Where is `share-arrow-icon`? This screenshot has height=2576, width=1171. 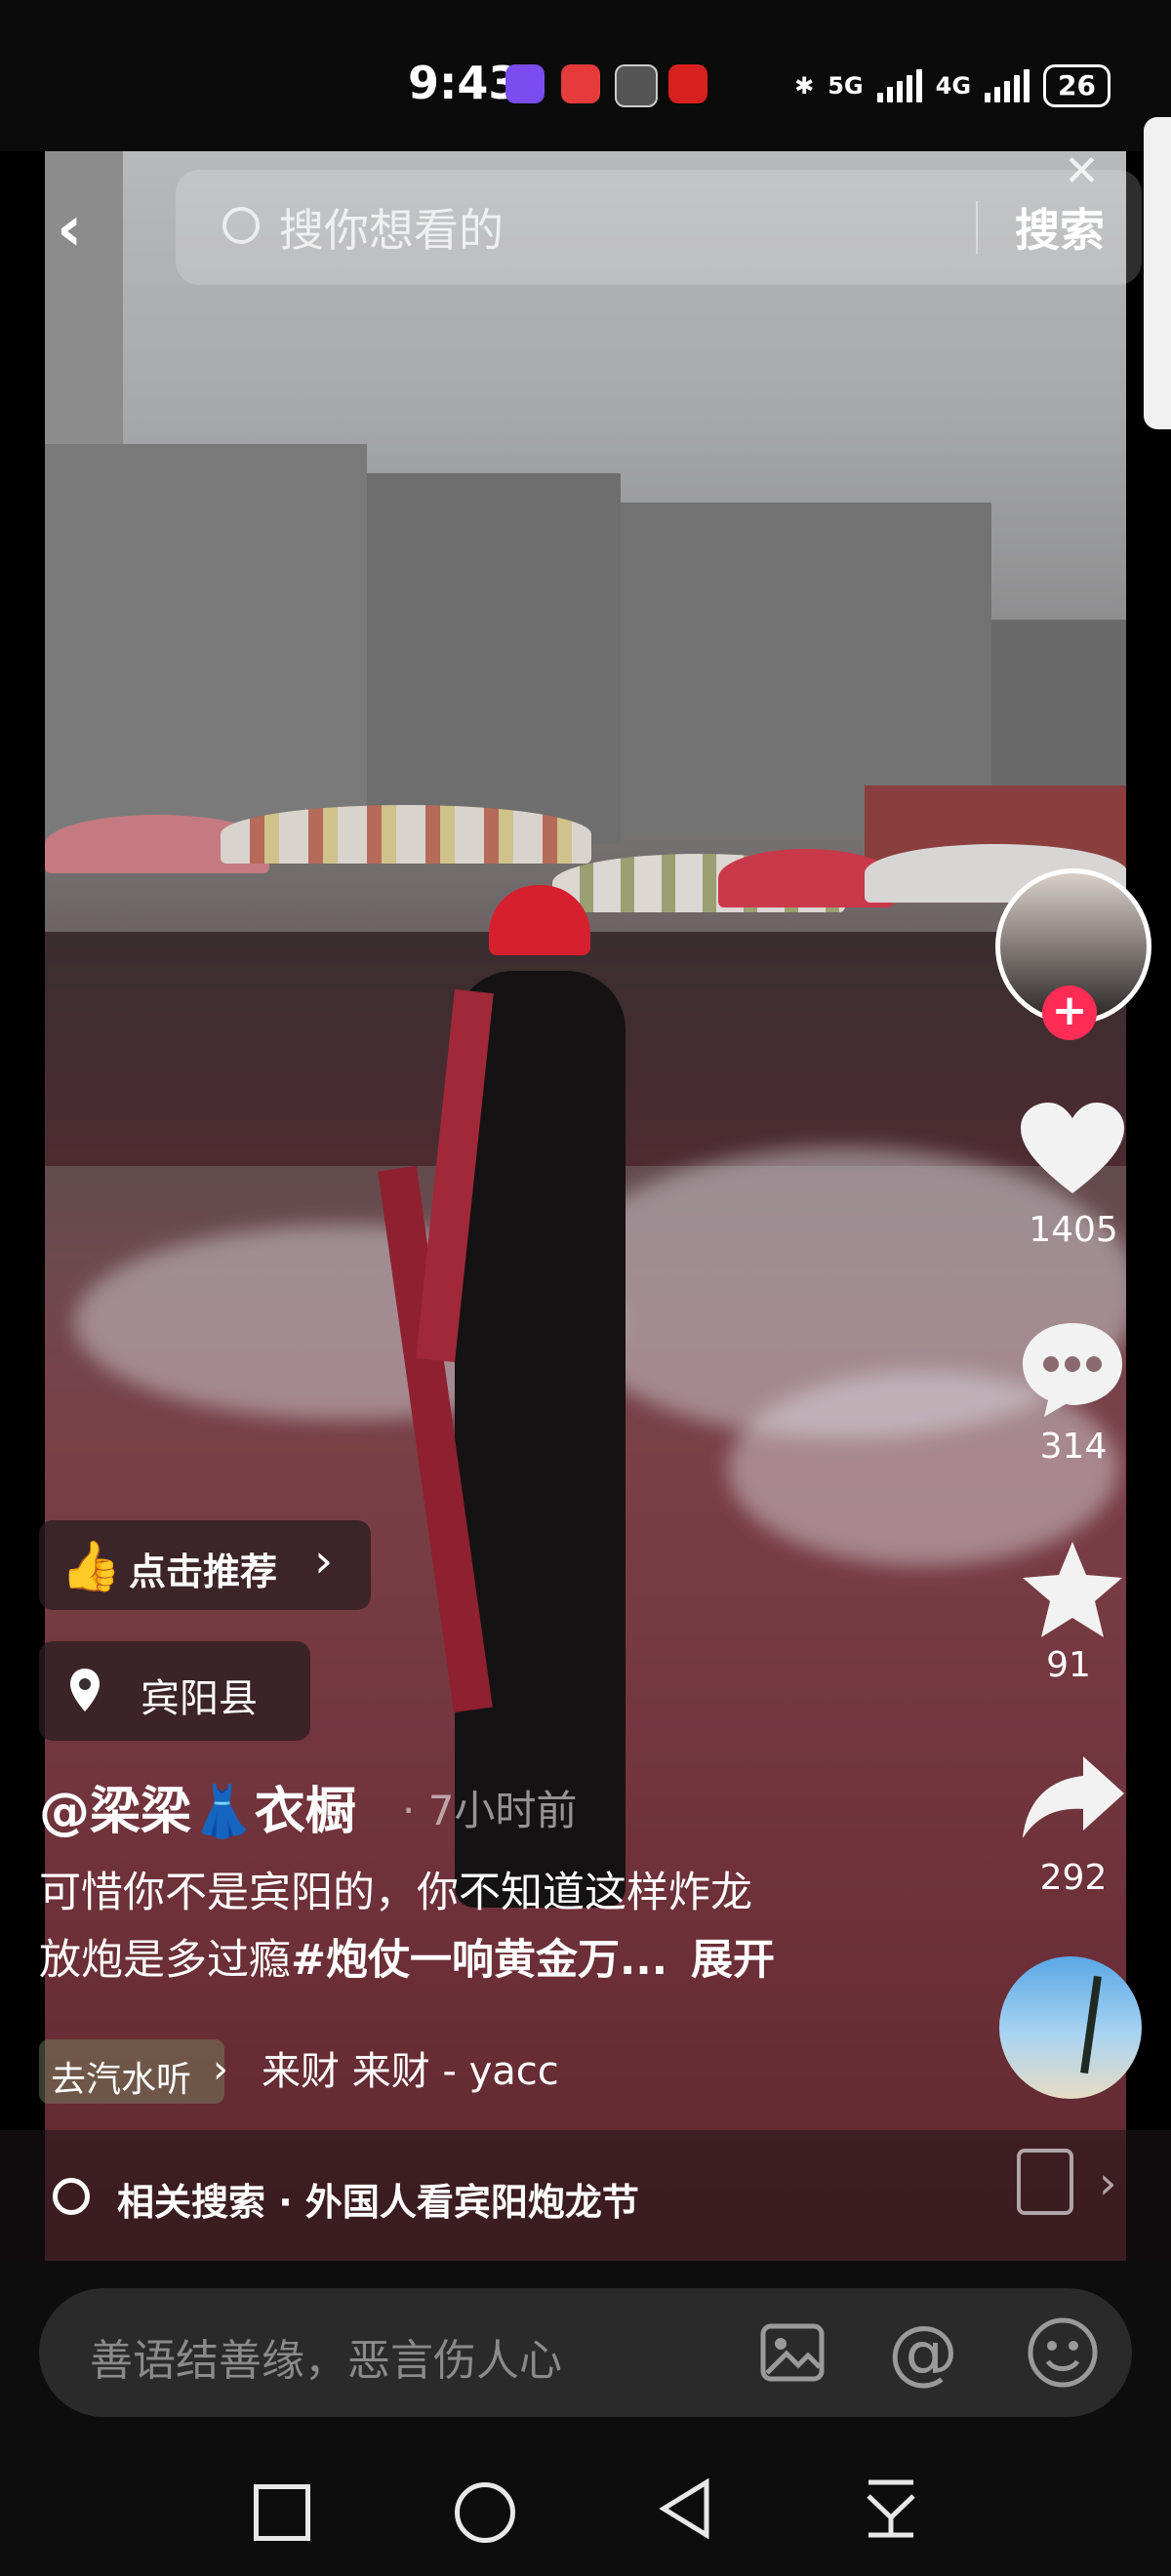
share-arrow-icon is located at coordinates (1073, 1796).